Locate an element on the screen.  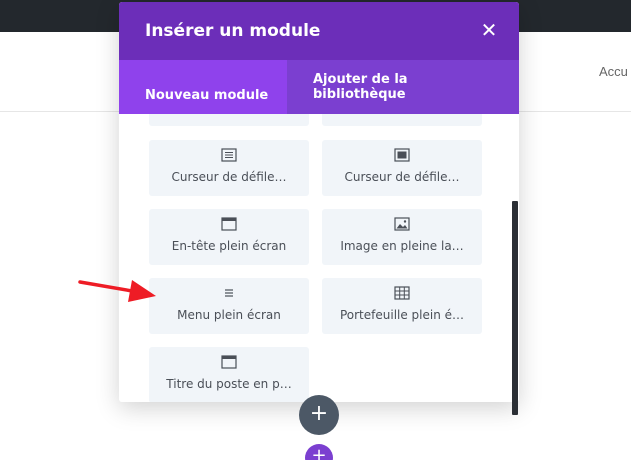
tab-label: Ajouter de la bibliothèque is located at coordinates (360, 87).